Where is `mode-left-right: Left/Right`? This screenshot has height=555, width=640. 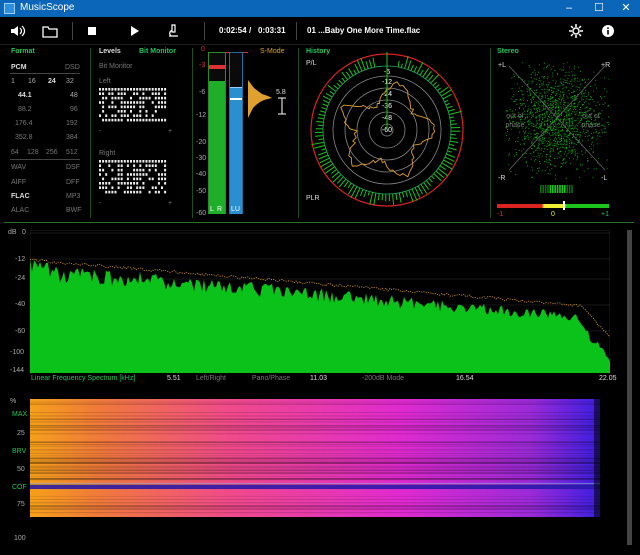
mode-left-right: Left/Right is located at coordinates (211, 378).